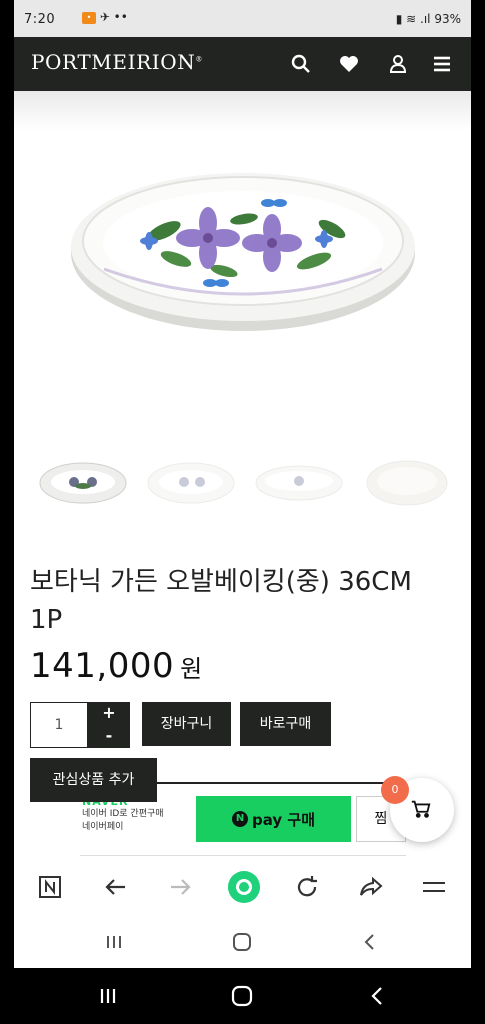 The width and height of the screenshot is (485, 1024). I want to click on site-header: PORTMEIRION®, so click(242, 64).